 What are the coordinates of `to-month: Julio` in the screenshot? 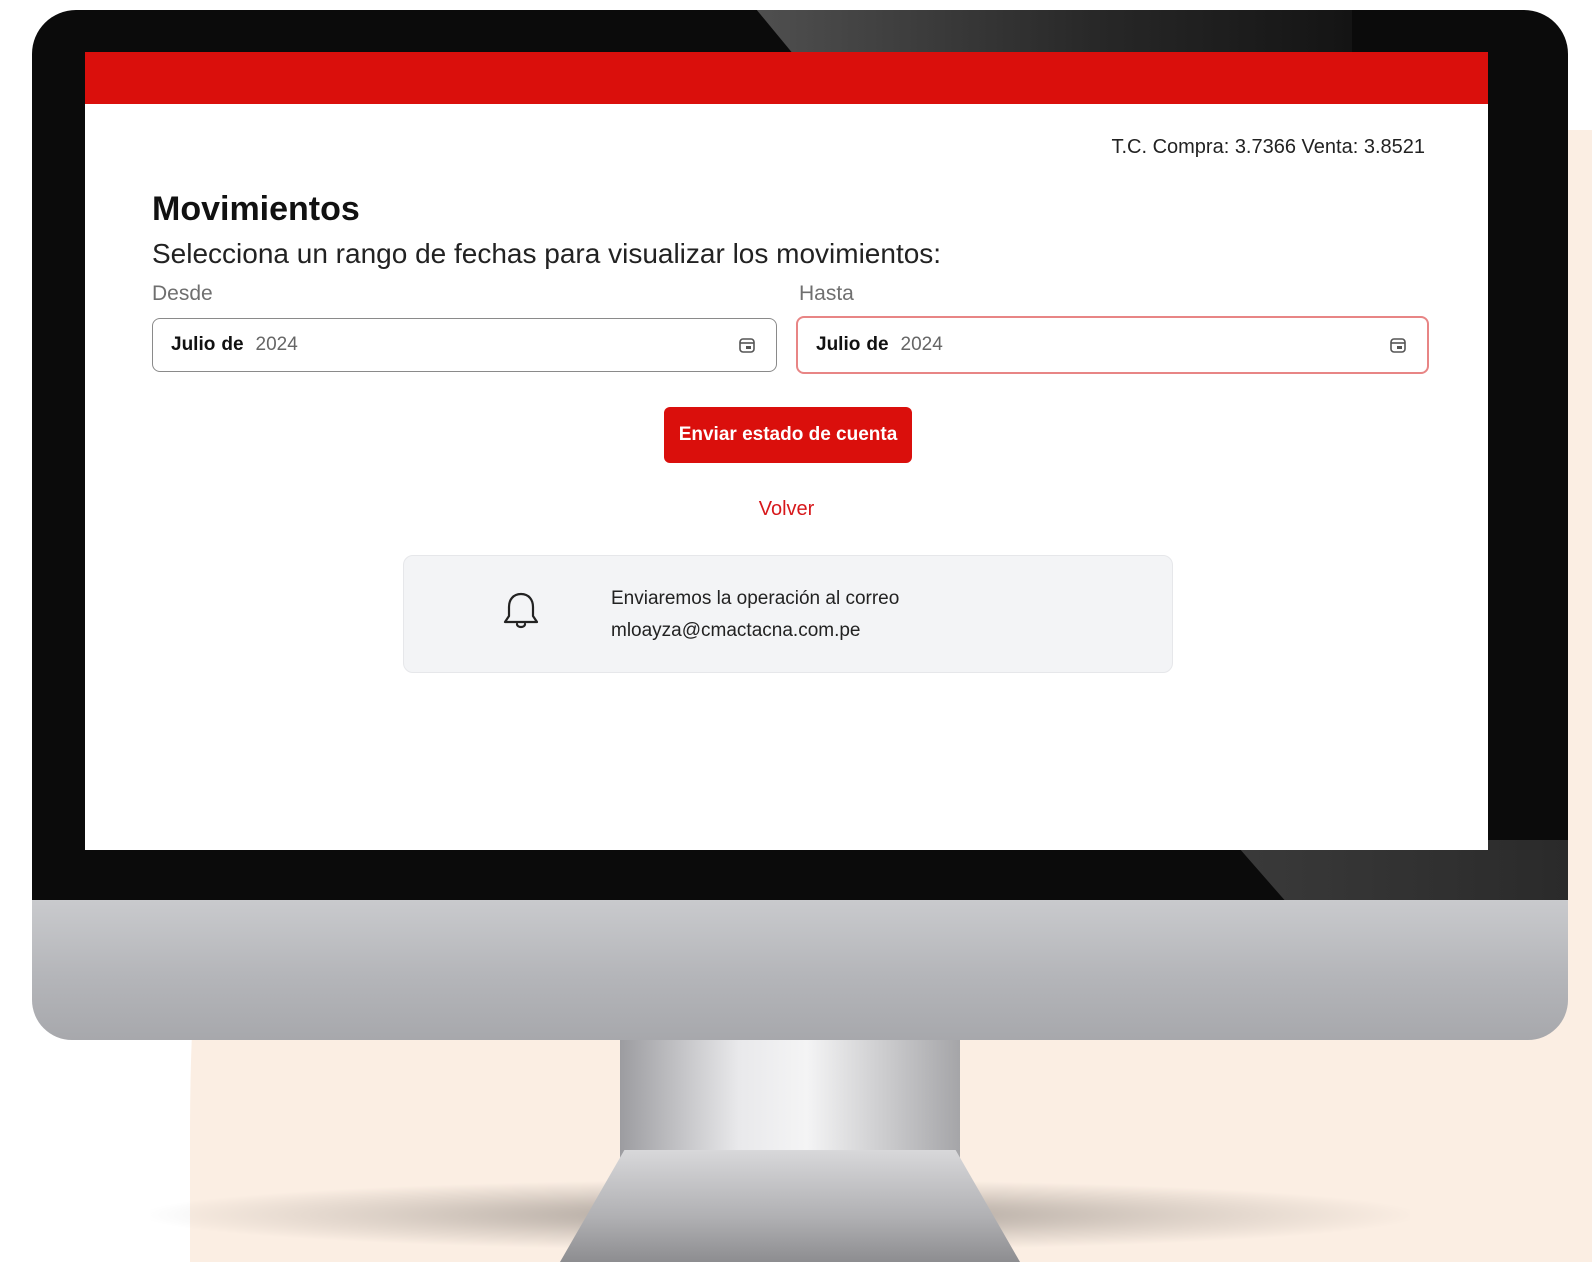 It's located at (838, 344).